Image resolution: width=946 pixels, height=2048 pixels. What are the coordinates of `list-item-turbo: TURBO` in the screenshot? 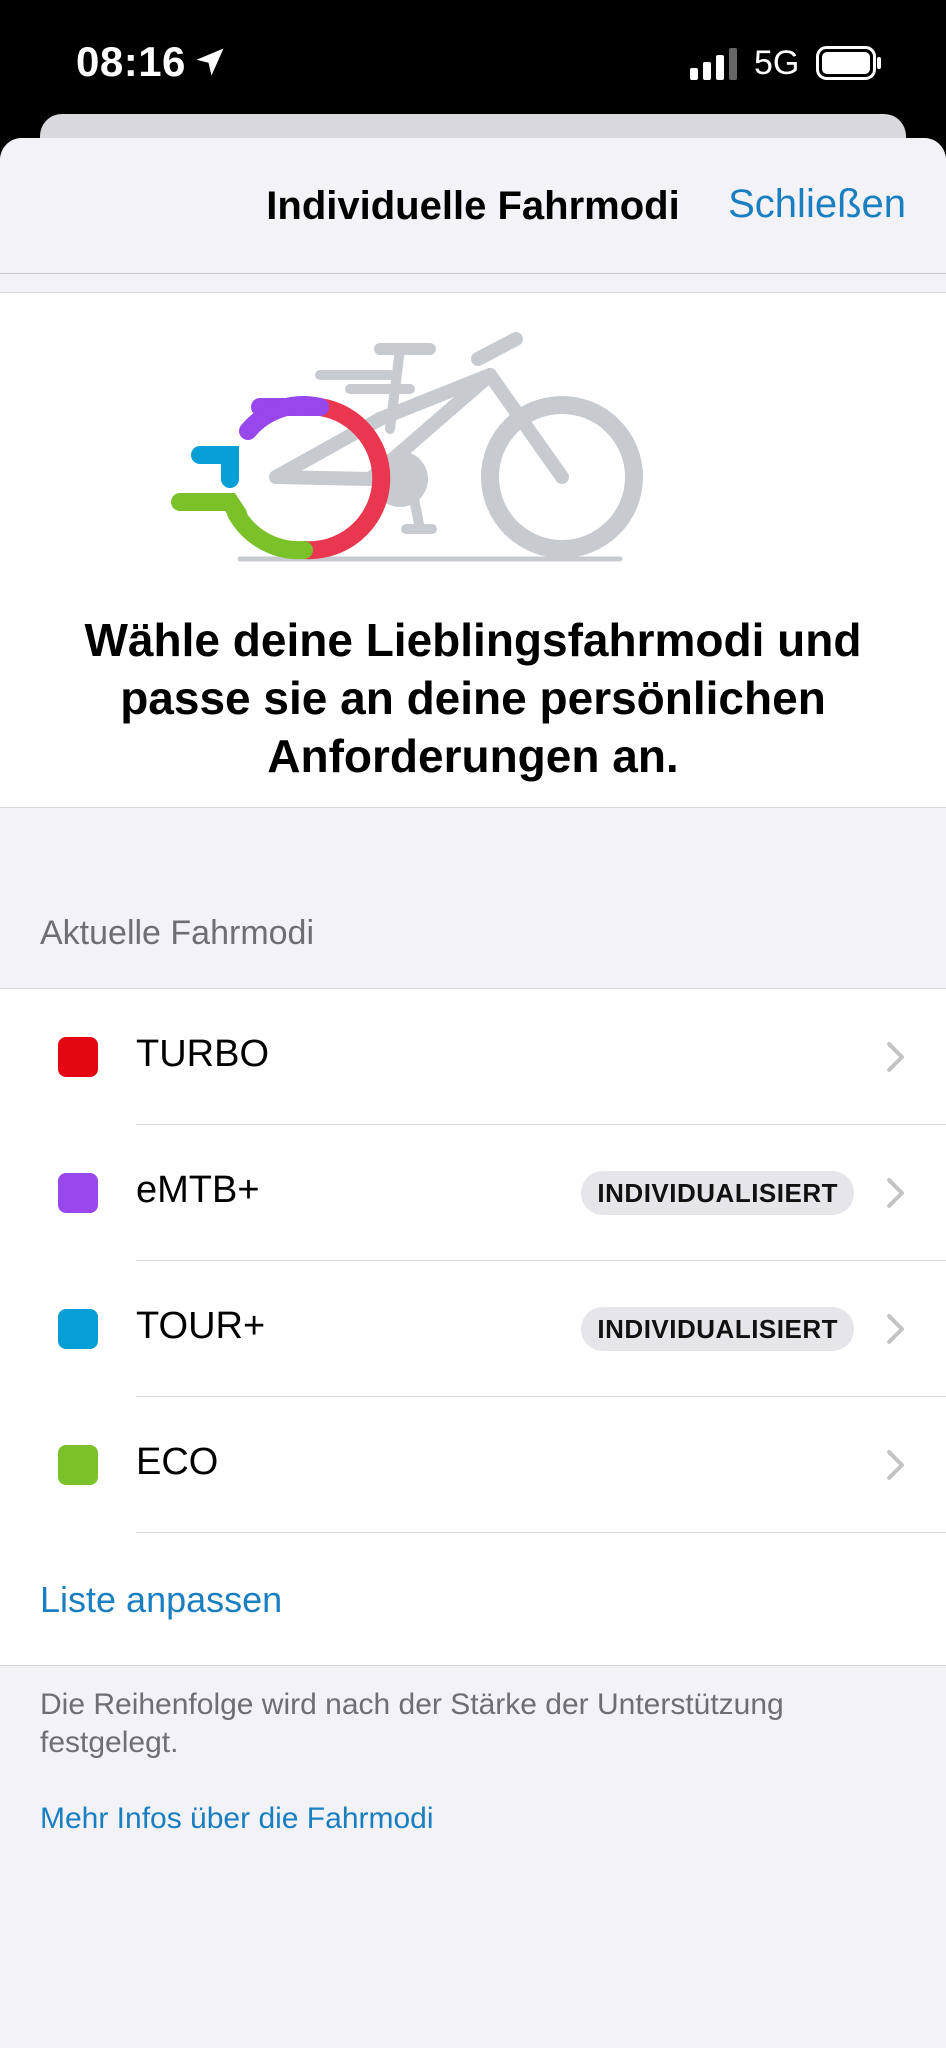 It's located at (473, 1057).